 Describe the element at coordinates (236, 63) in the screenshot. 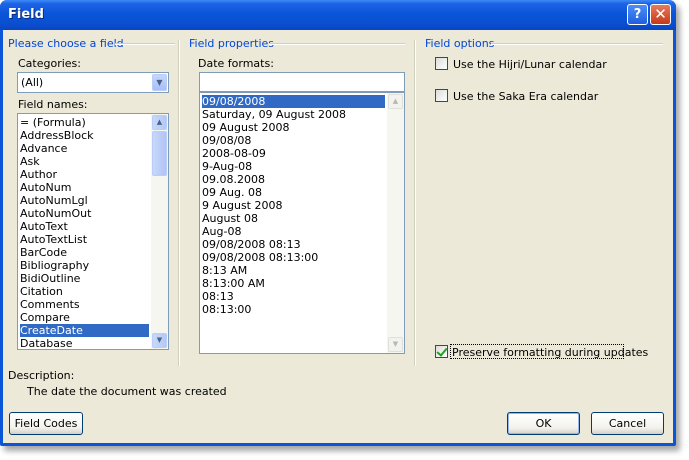

I see `date-formats-label: Date formats:` at that location.